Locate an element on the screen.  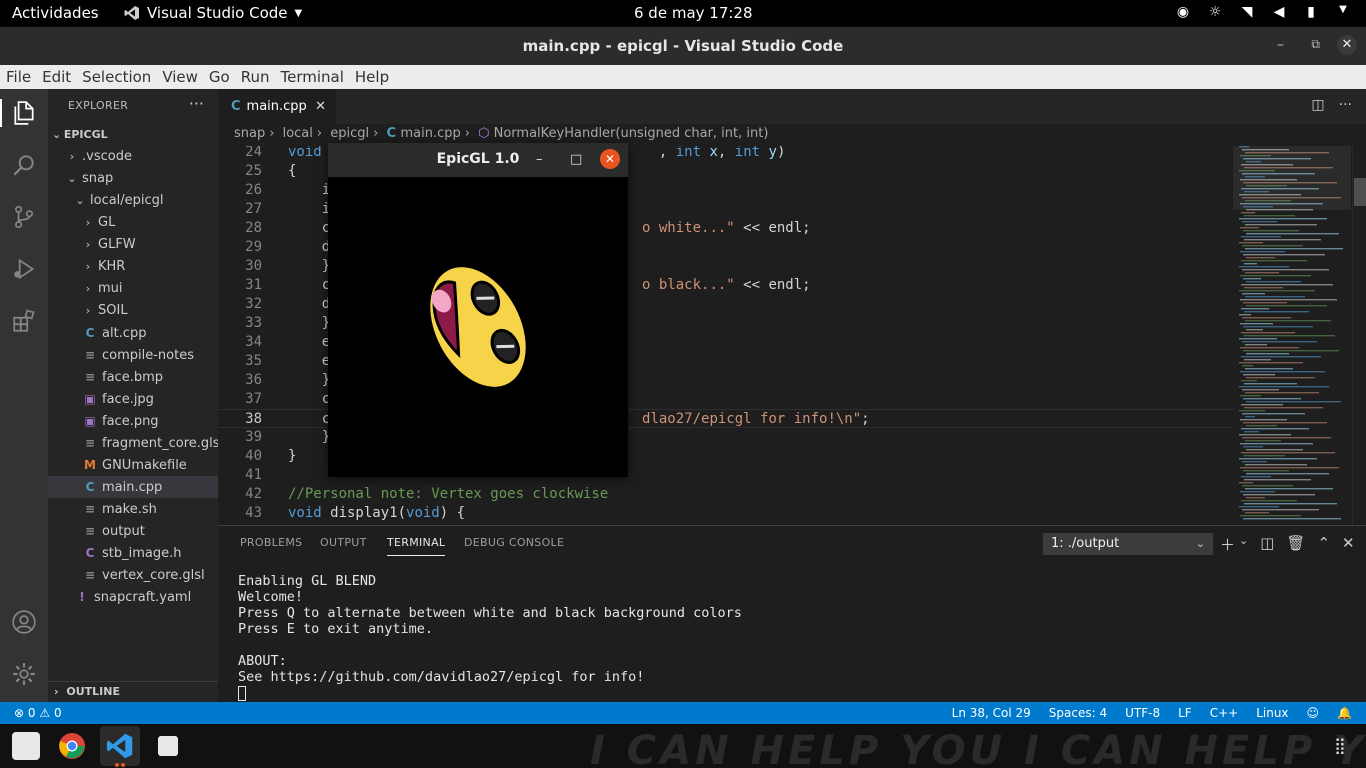
activities-button: Actividades is located at coordinates (55, 13).